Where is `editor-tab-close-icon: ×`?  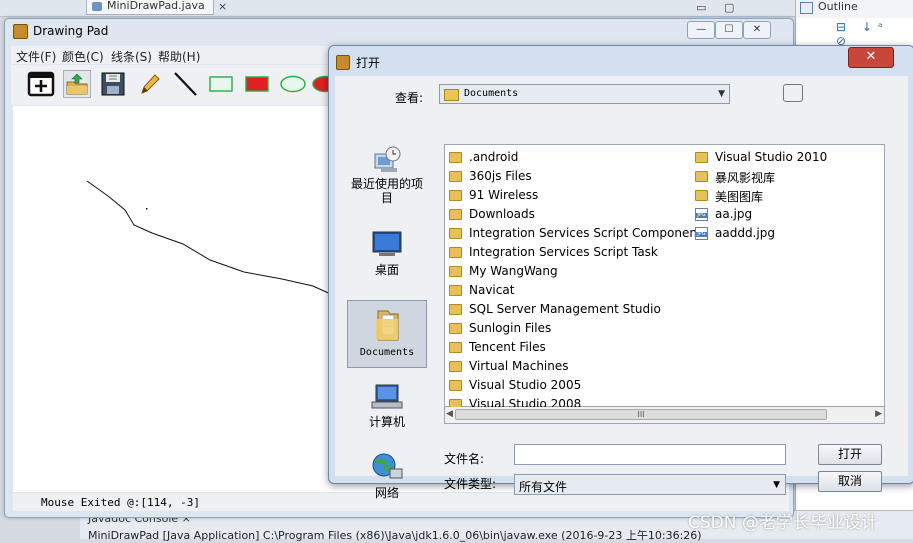
editor-tab-close-icon: × is located at coordinates (222, 6).